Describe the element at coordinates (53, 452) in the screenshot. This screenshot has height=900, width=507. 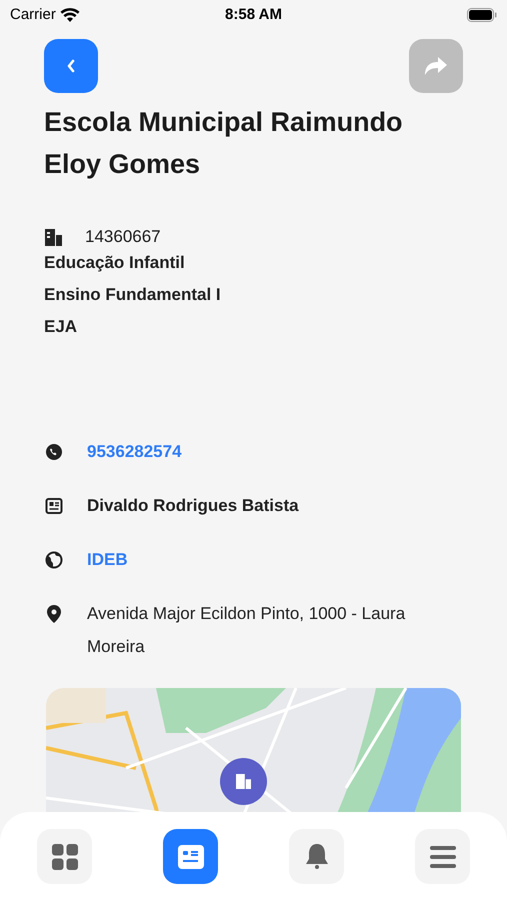
I see `phone-icon` at that location.